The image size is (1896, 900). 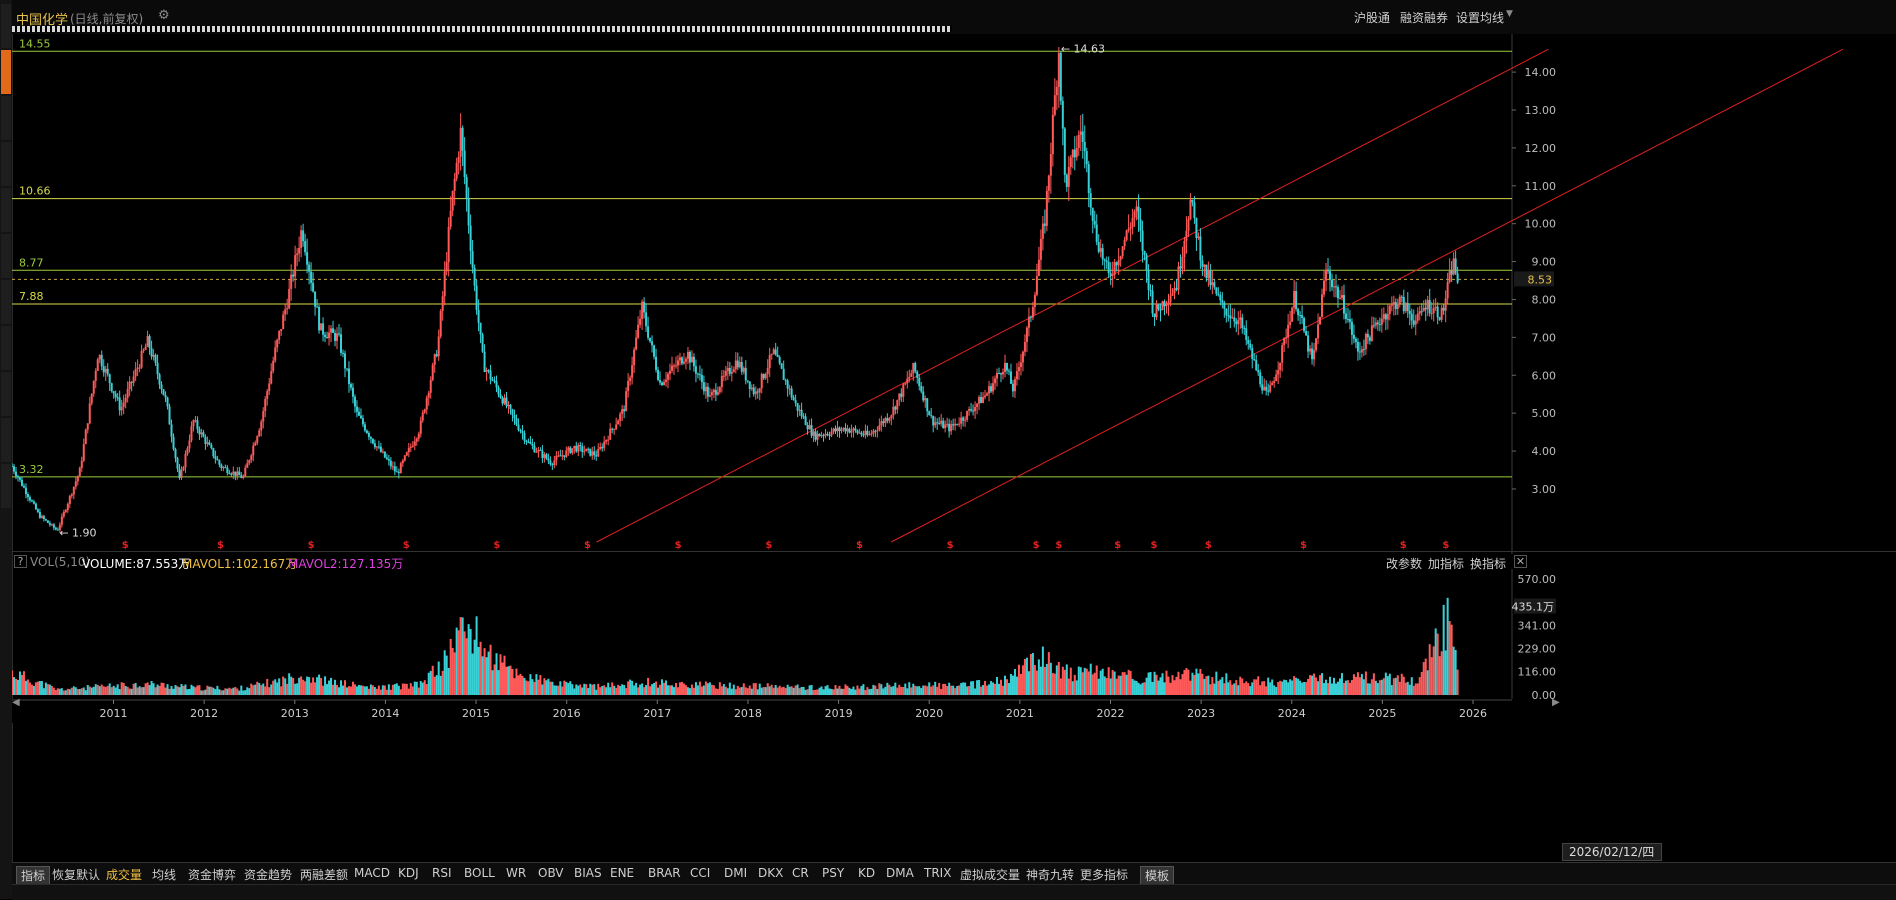 What do you see at coordinates (324, 874) in the screenshot?
I see `tab-margin-diff: 两融差额` at bounding box center [324, 874].